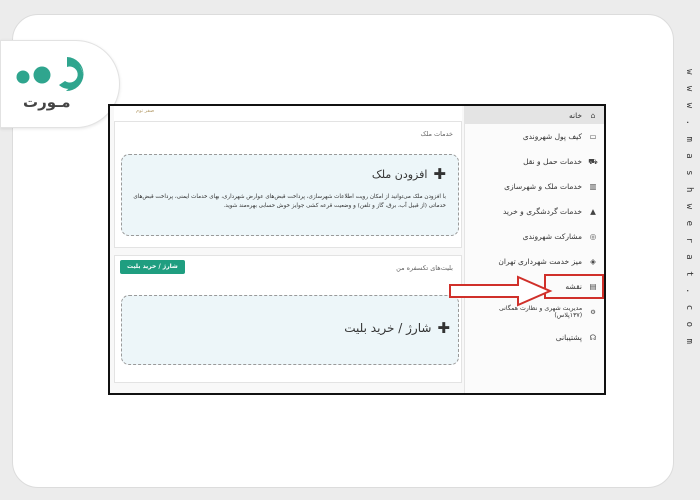  I want to click on map-icon: ▤, so click(593, 286).